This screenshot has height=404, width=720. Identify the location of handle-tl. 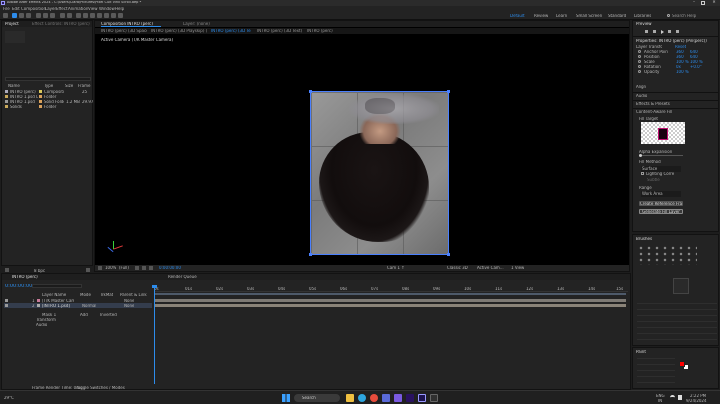
(310, 91).